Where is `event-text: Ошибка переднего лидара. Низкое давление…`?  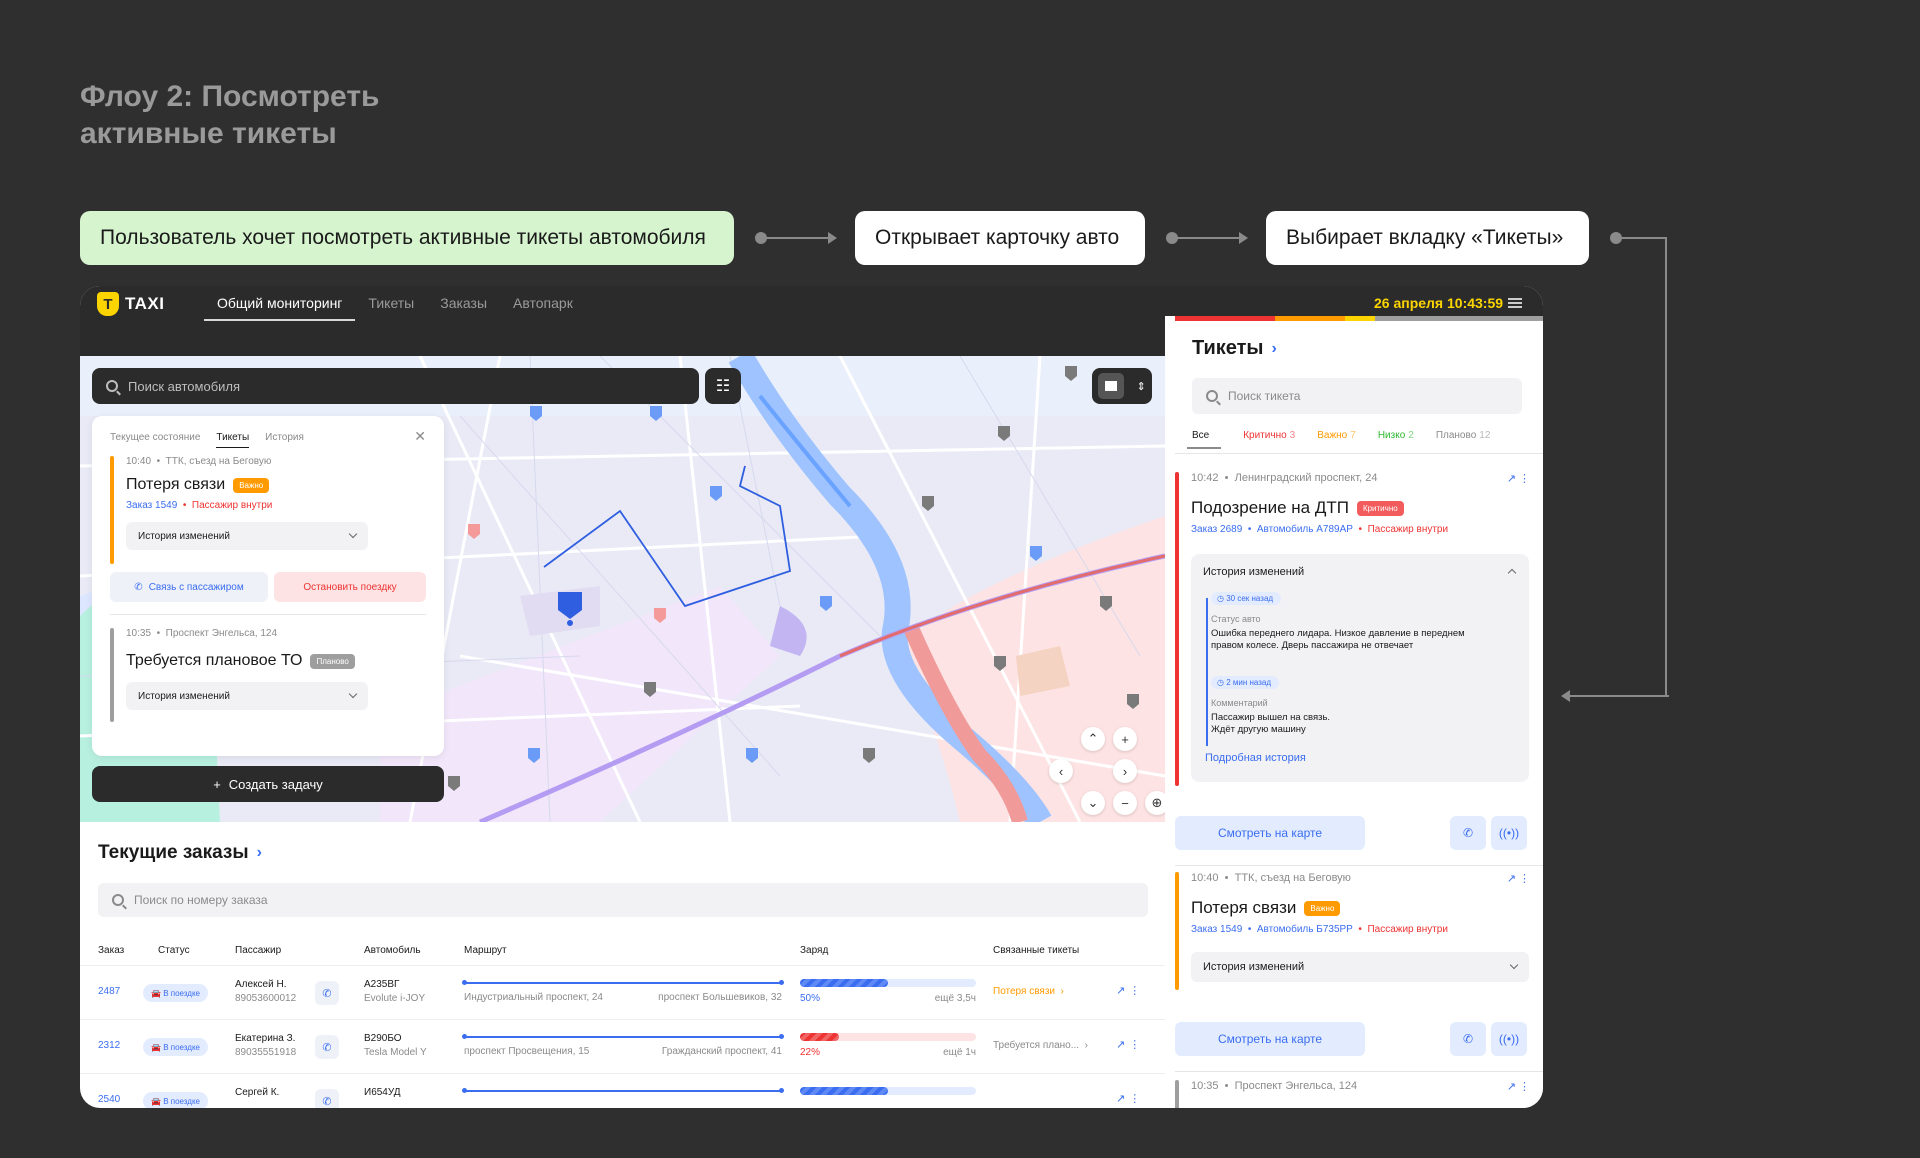
event-text: Ошибка переднего лидара. Низкое давление… is located at coordinates (1338, 633).